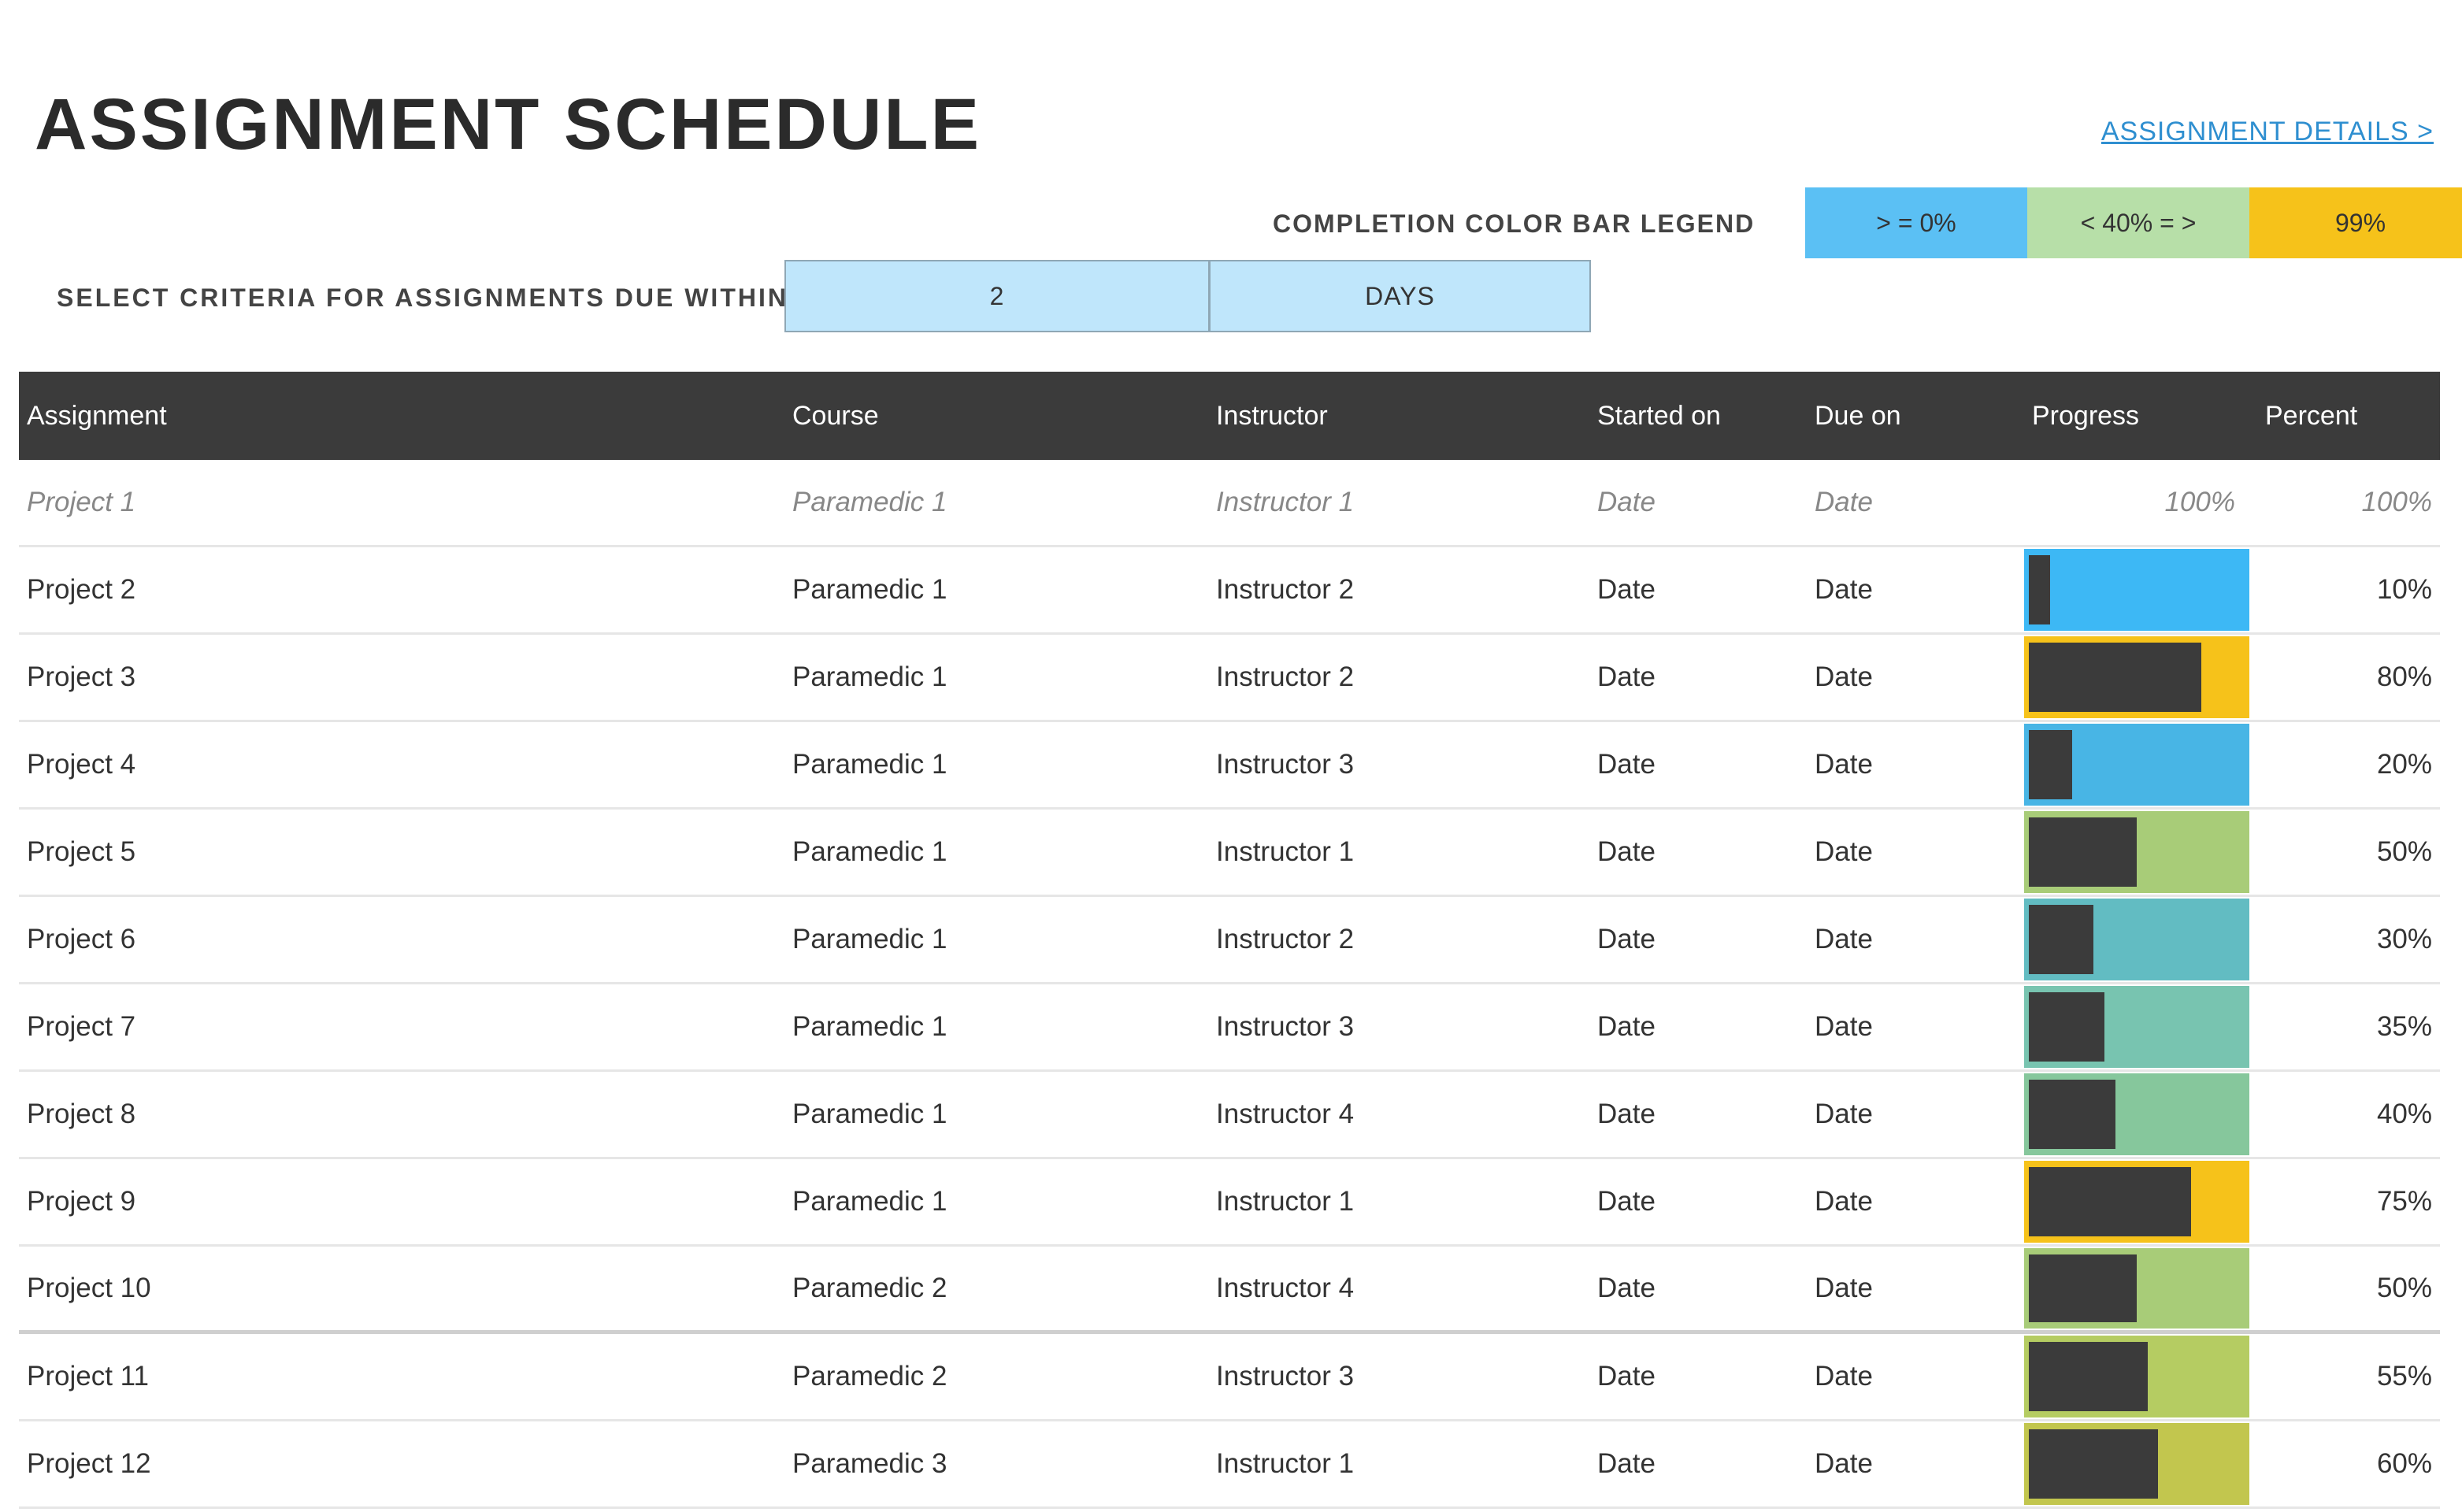 This screenshot has width=2462, height=1512. What do you see at coordinates (81, 502) in the screenshot?
I see `cell-assignment: Project 1` at bounding box center [81, 502].